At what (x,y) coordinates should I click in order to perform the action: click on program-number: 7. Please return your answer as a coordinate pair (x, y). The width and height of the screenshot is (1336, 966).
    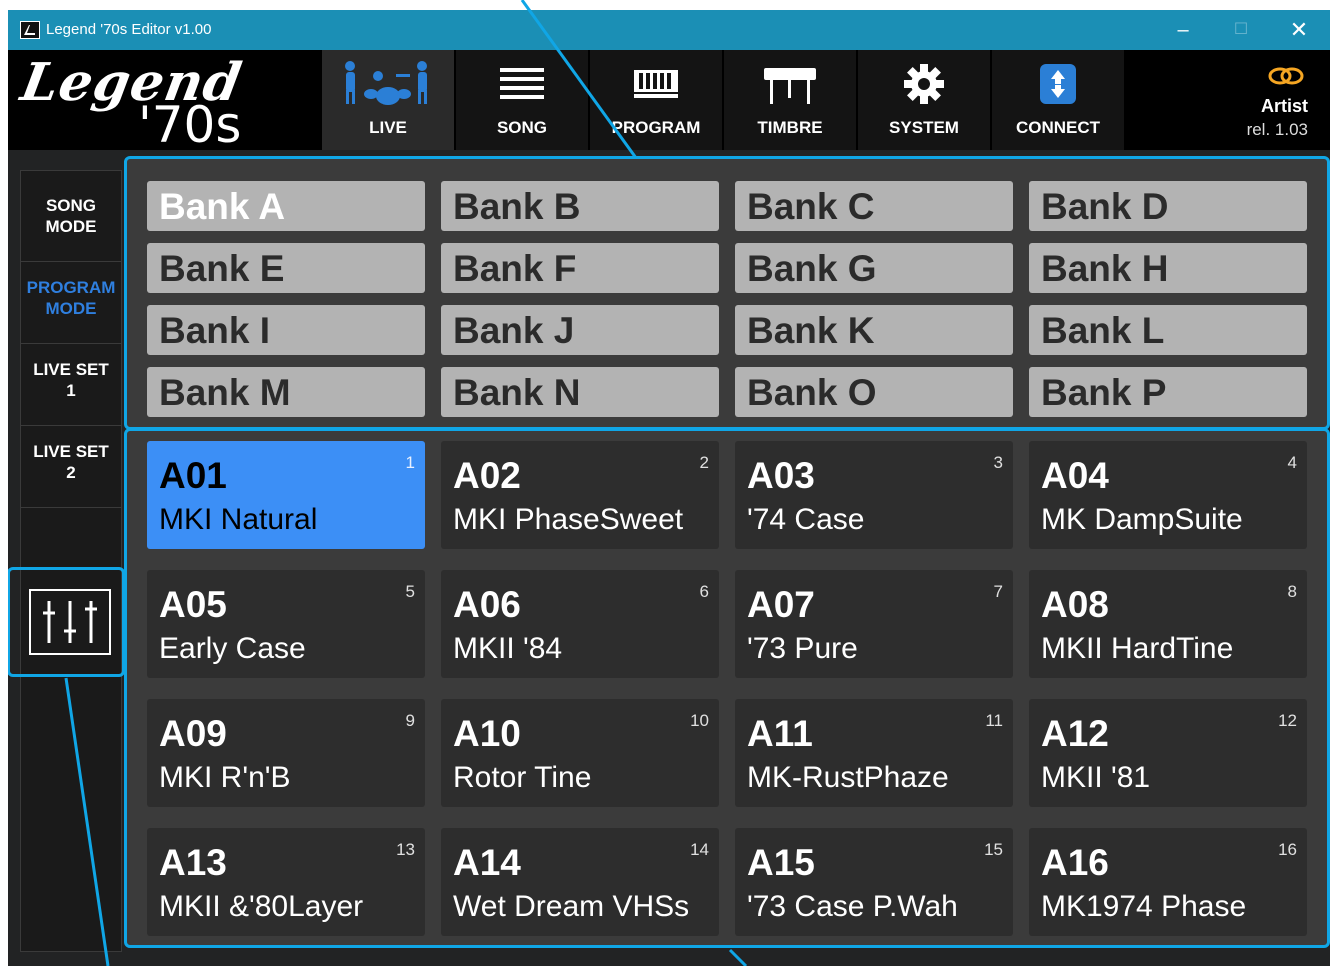
    Looking at the image, I should click on (998, 591).